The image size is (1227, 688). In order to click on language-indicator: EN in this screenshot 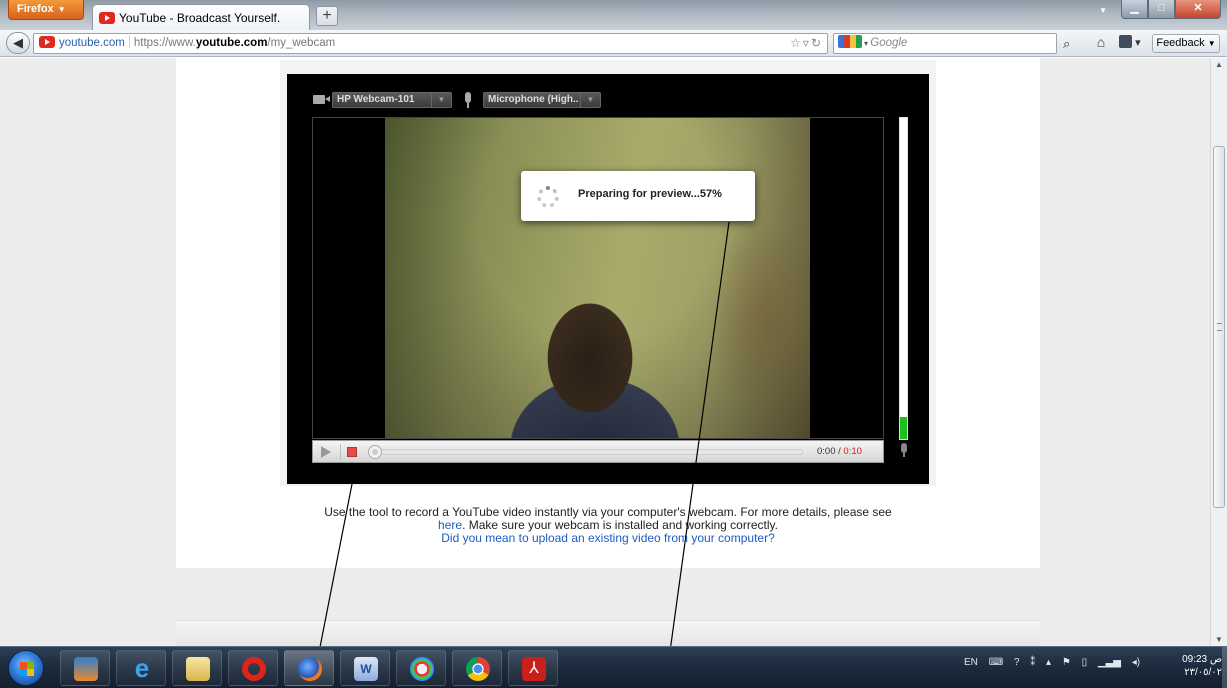, I will do `click(971, 662)`.